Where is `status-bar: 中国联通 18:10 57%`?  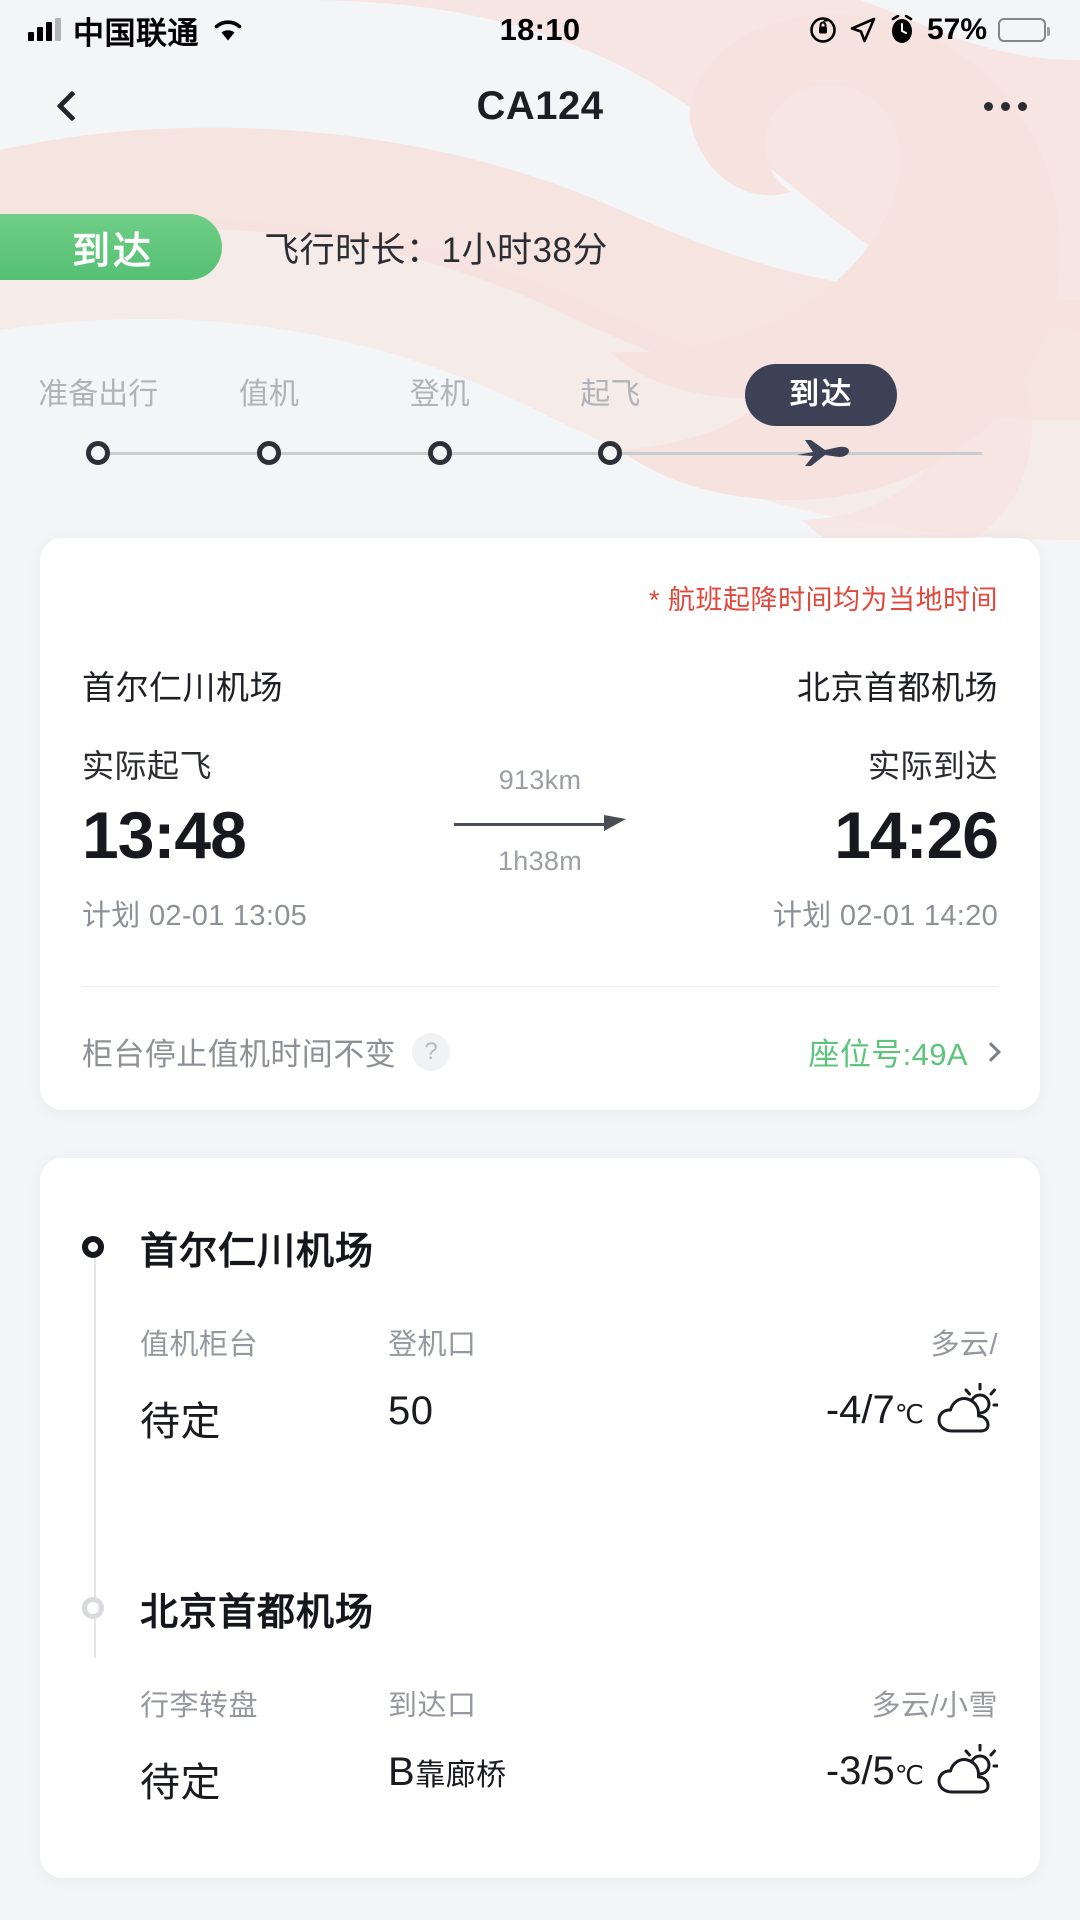
status-bar: 中国联通 18:10 57% is located at coordinates (540, 30).